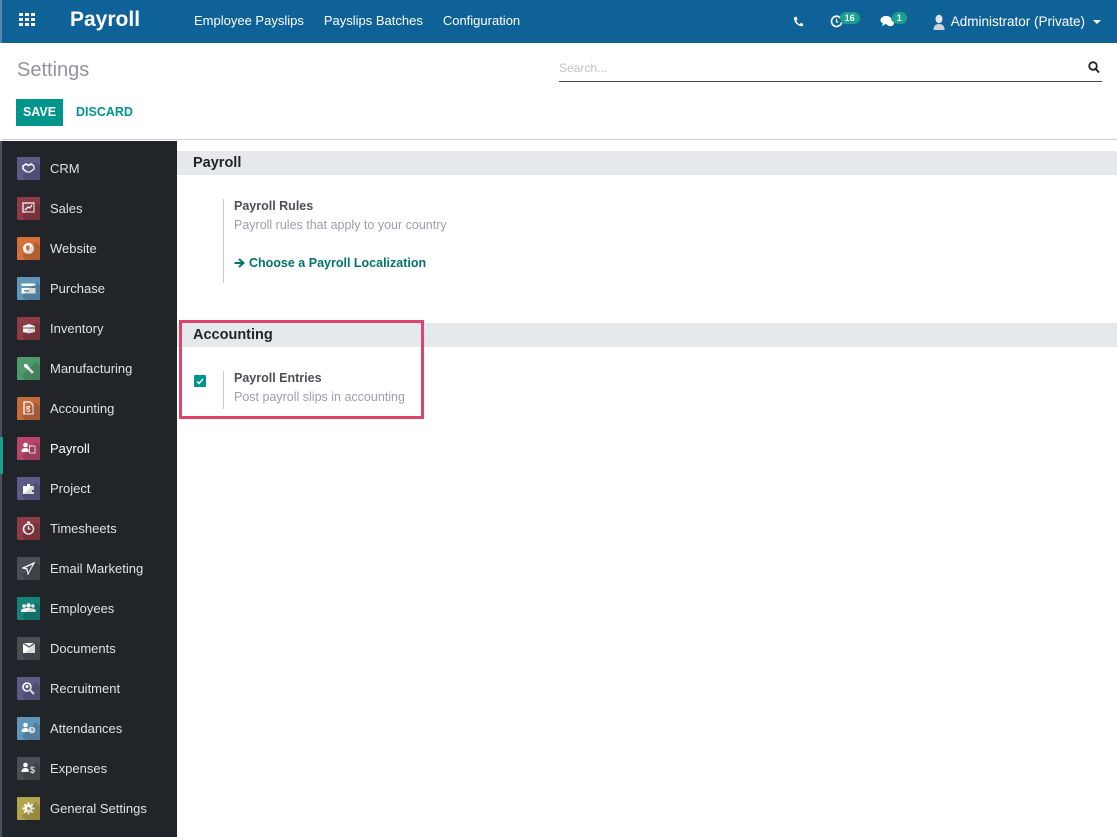  I want to click on users-icon, so click(28, 608).